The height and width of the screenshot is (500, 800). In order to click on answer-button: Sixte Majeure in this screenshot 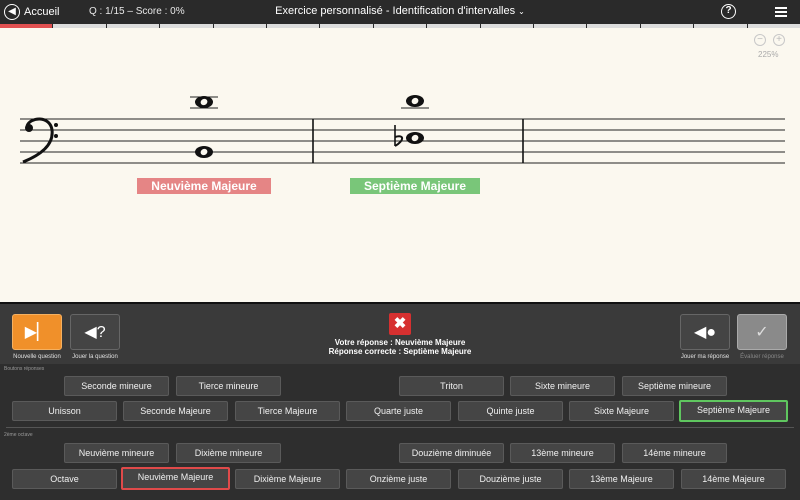, I will do `click(621, 411)`.